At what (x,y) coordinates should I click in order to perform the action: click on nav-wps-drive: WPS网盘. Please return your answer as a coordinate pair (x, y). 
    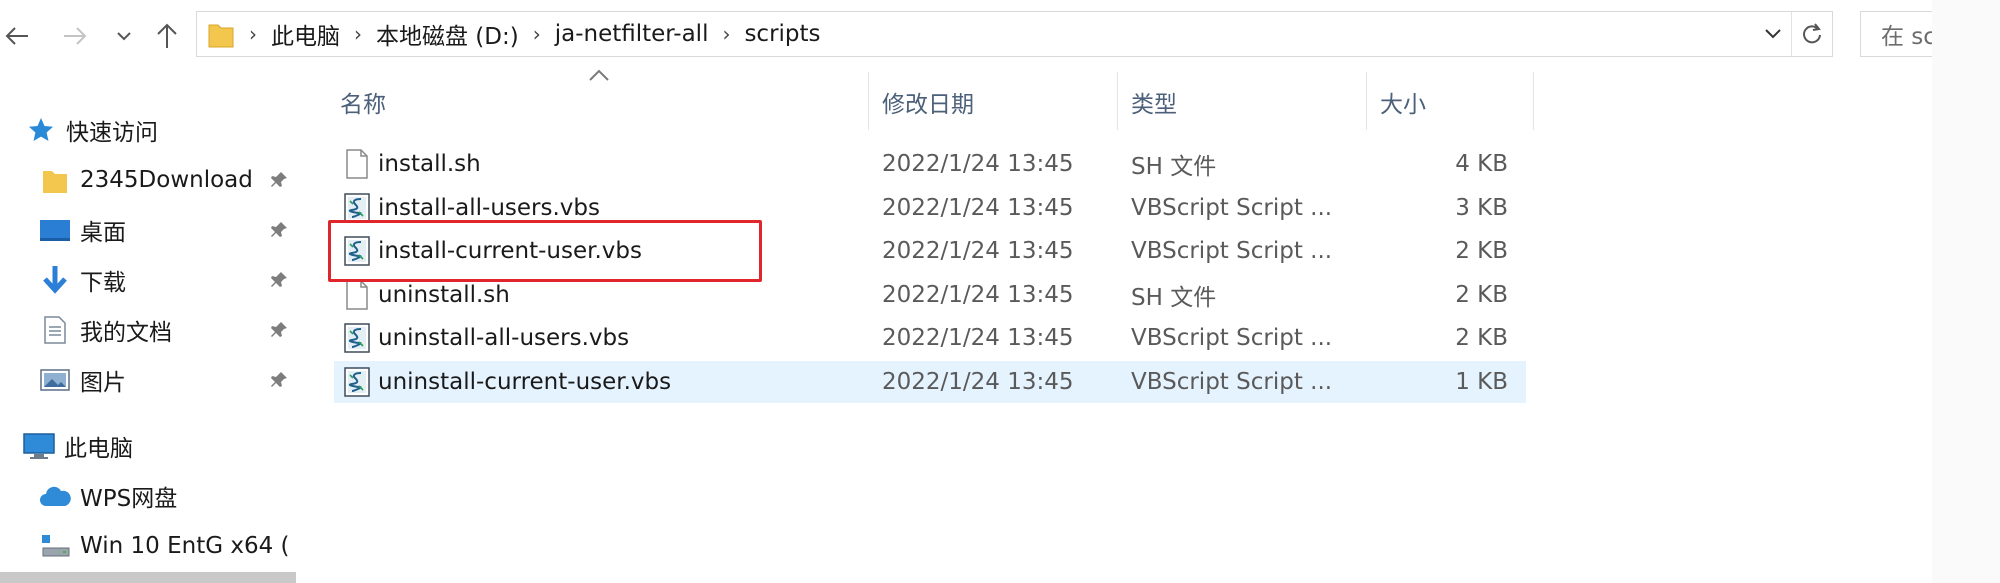
    Looking at the image, I should click on (107, 496).